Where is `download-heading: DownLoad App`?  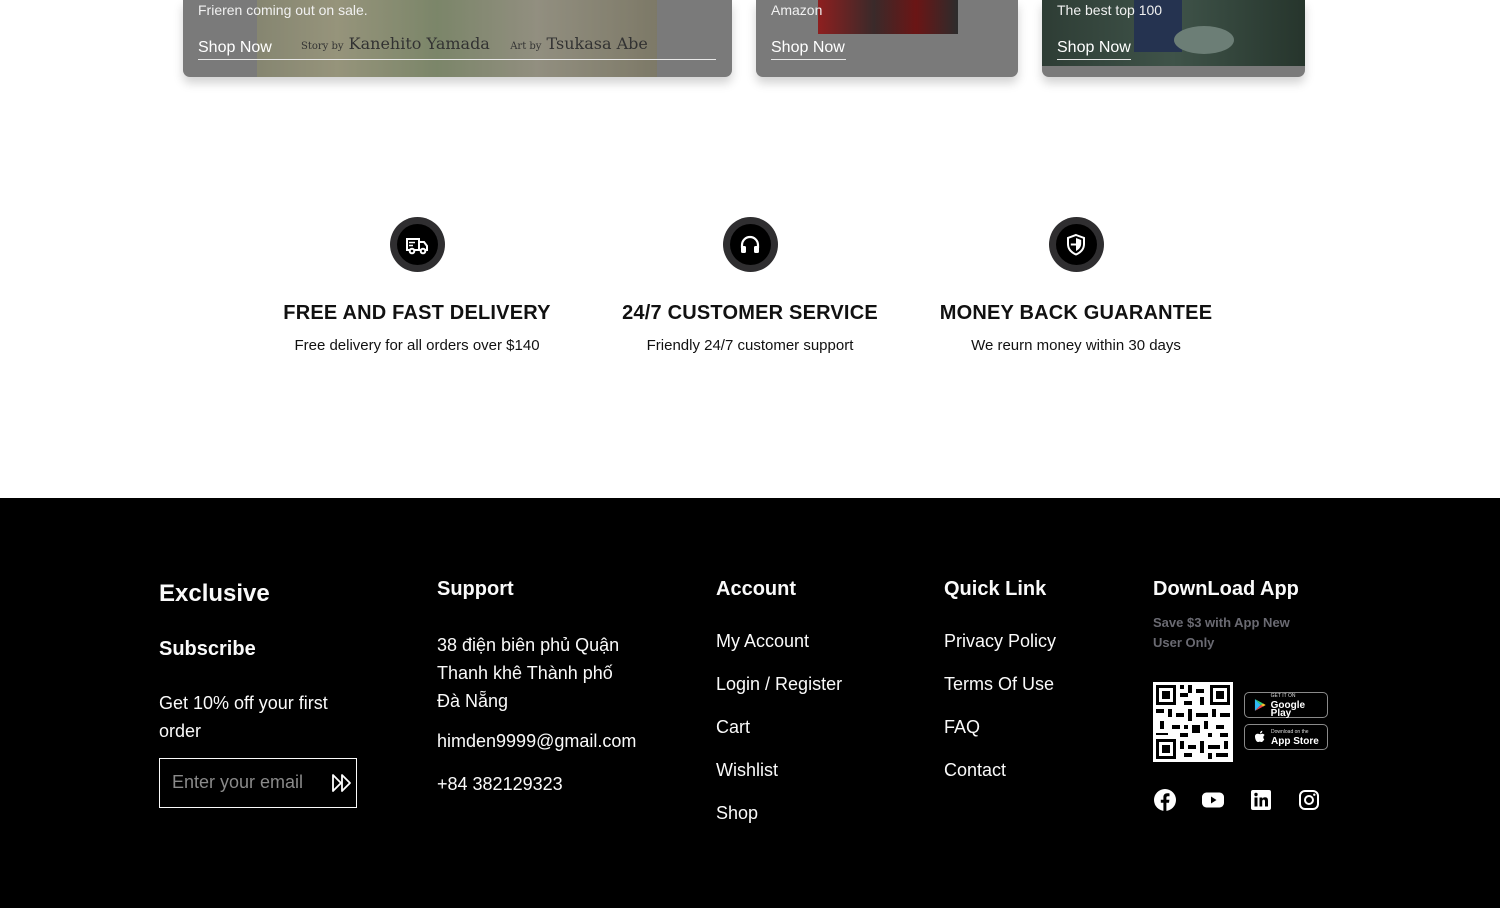
download-heading: DownLoad App is located at coordinates (1226, 589).